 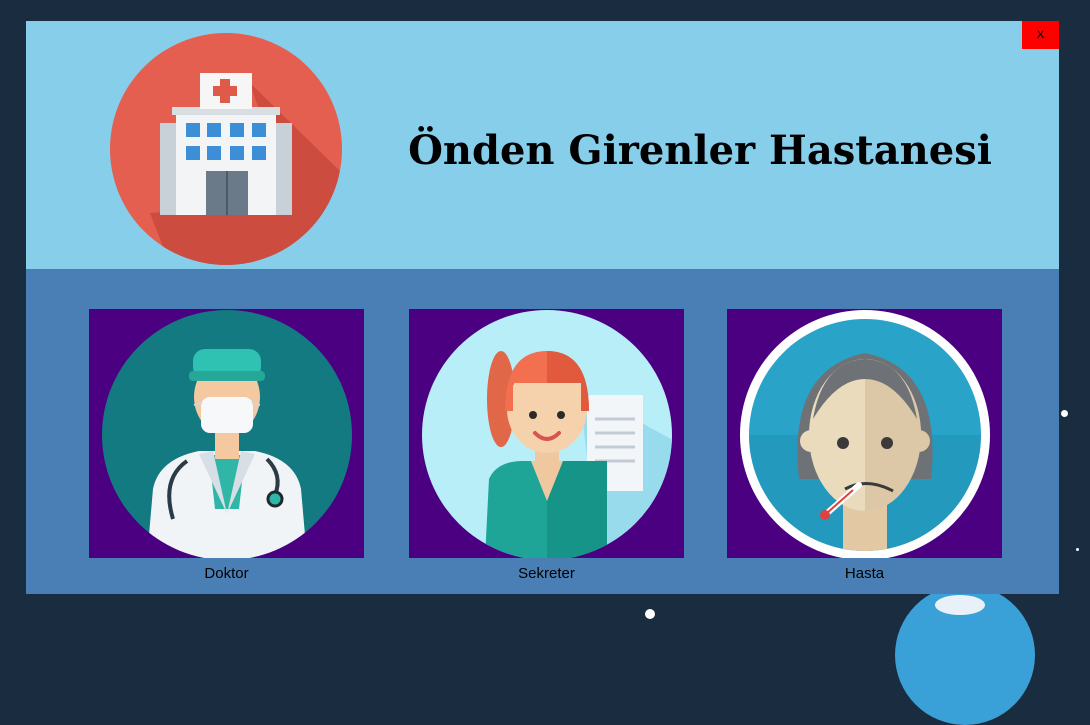 I want to click on page-title: Önden Girenler Hastanesi, so click(x=700, y=150).